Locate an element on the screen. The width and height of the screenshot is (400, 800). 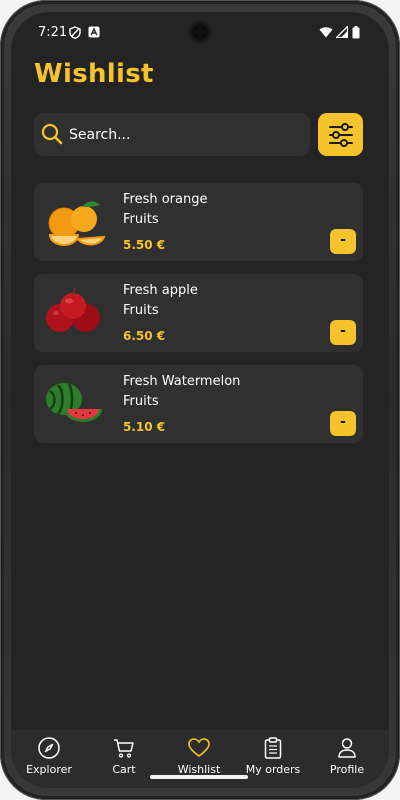
filter-button is located at coordinates (340, 134).